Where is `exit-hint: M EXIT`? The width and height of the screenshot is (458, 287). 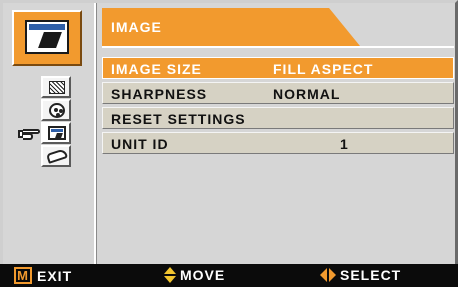
exit-hint: M EXIT is located at coordinates (43, 275).